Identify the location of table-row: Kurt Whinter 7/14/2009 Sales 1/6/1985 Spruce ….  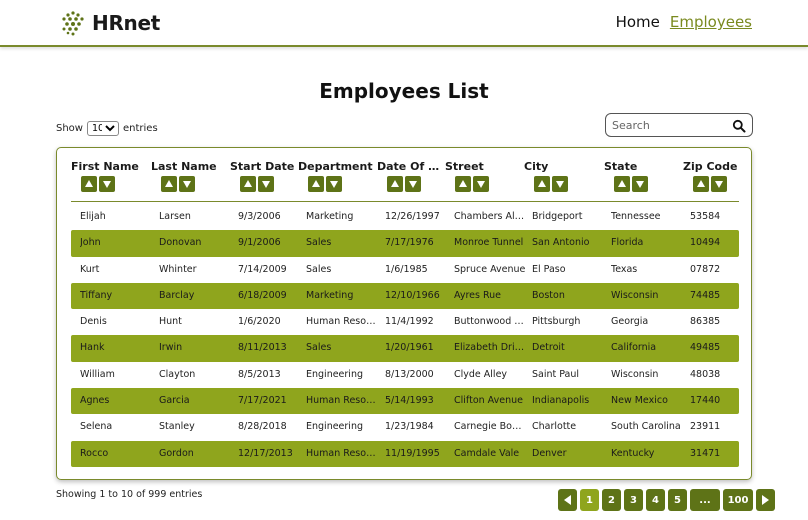
(405, 270).